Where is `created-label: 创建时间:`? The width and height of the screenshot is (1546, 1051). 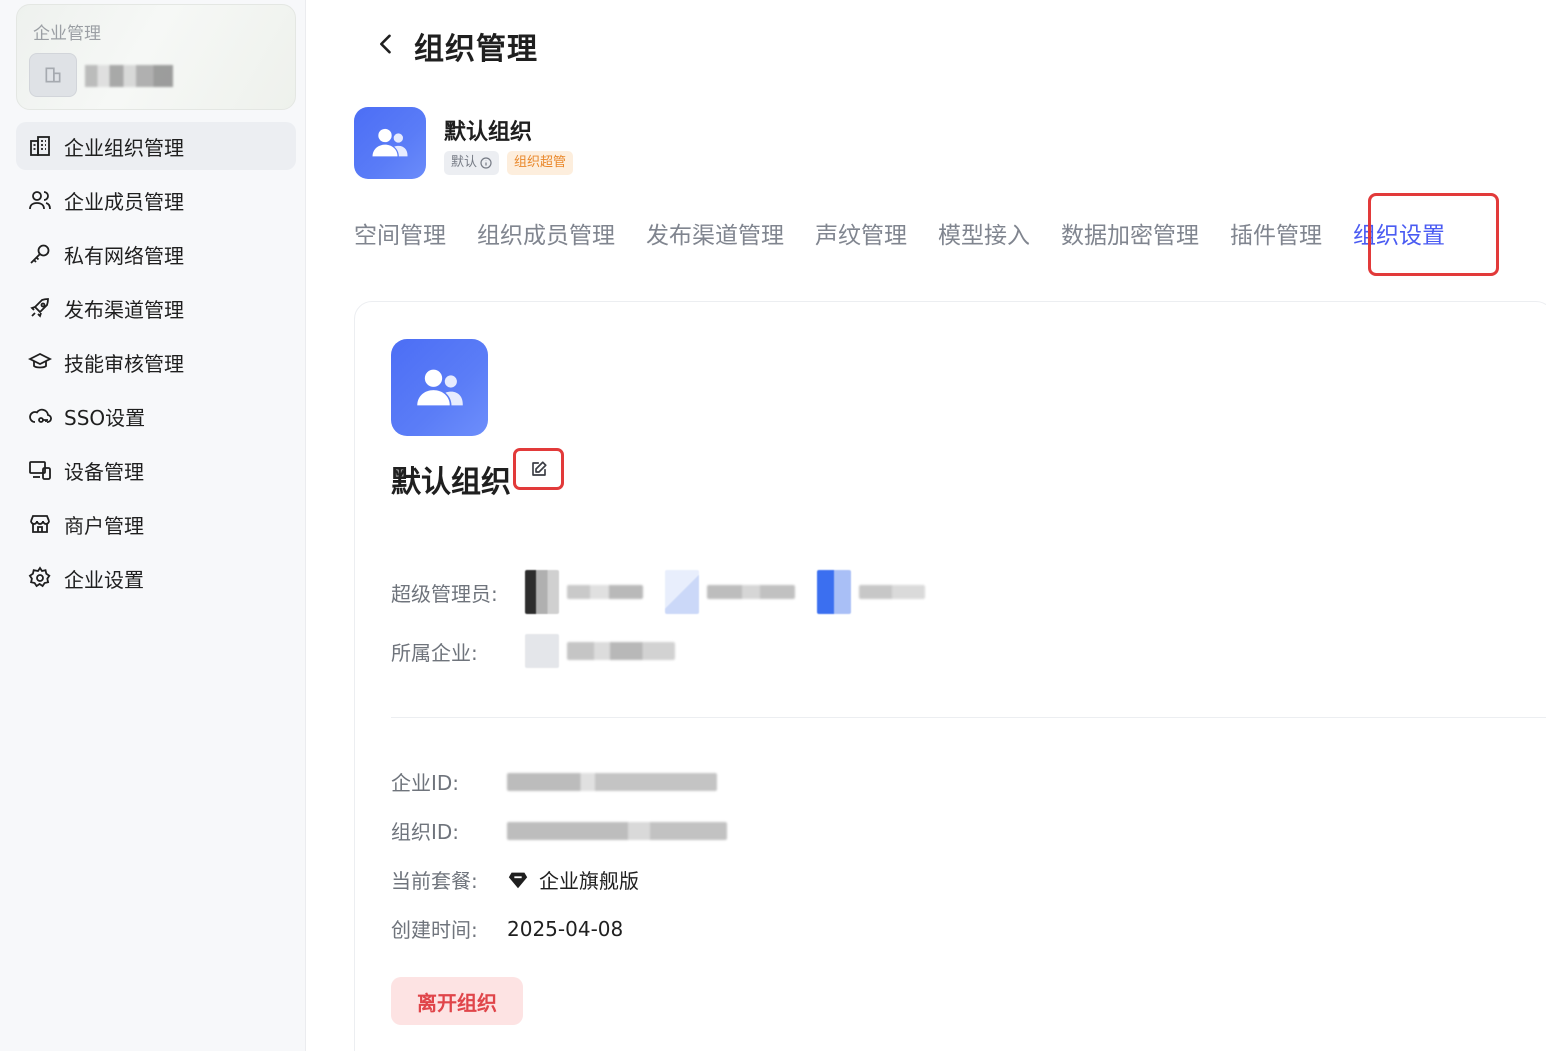
created-label: 创建时间: is located at coordinates (434, 930).